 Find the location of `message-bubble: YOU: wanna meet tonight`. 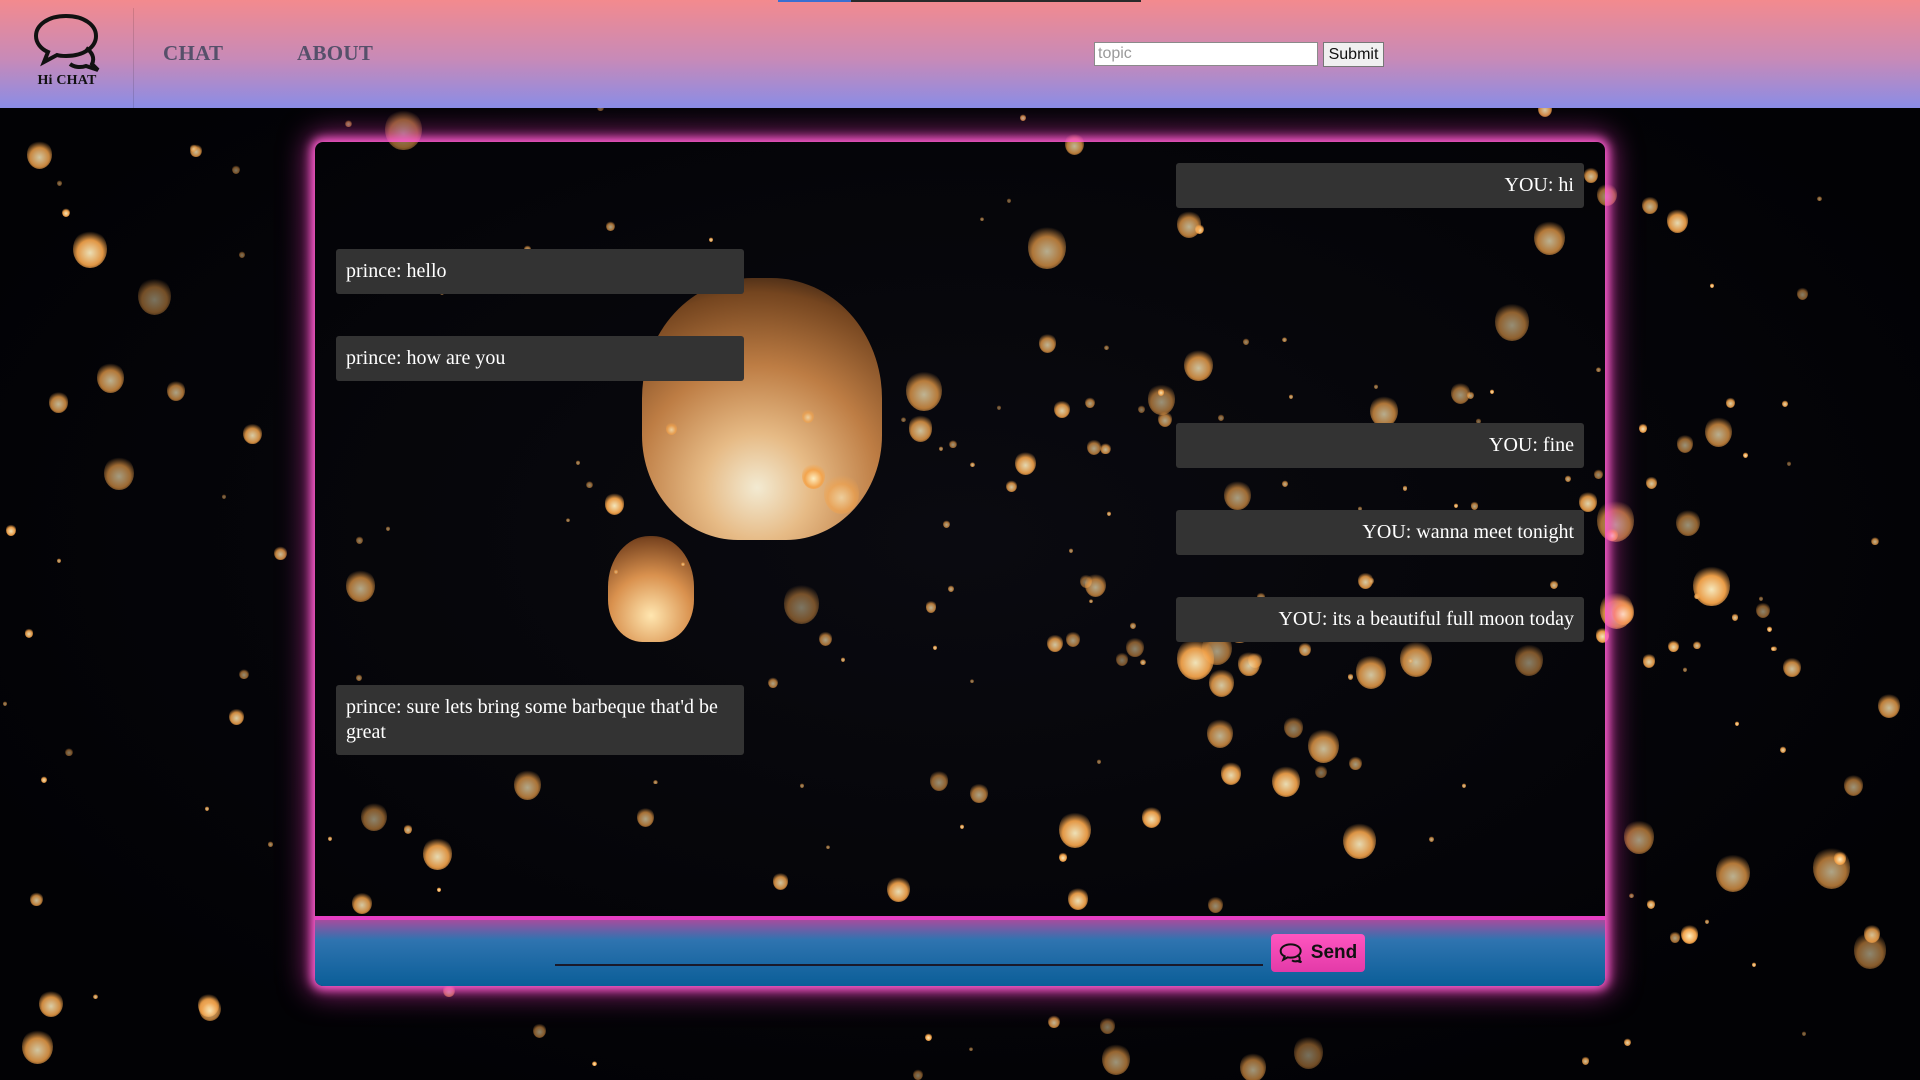

message-bubble: YOU: wanna meet tonight is located at coordinates (1380, 532).